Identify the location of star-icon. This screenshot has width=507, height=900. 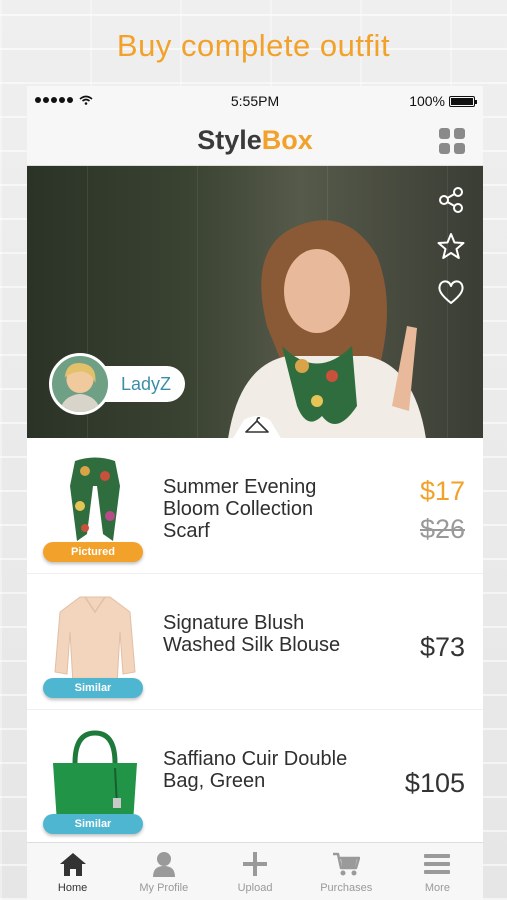
(451, 246).